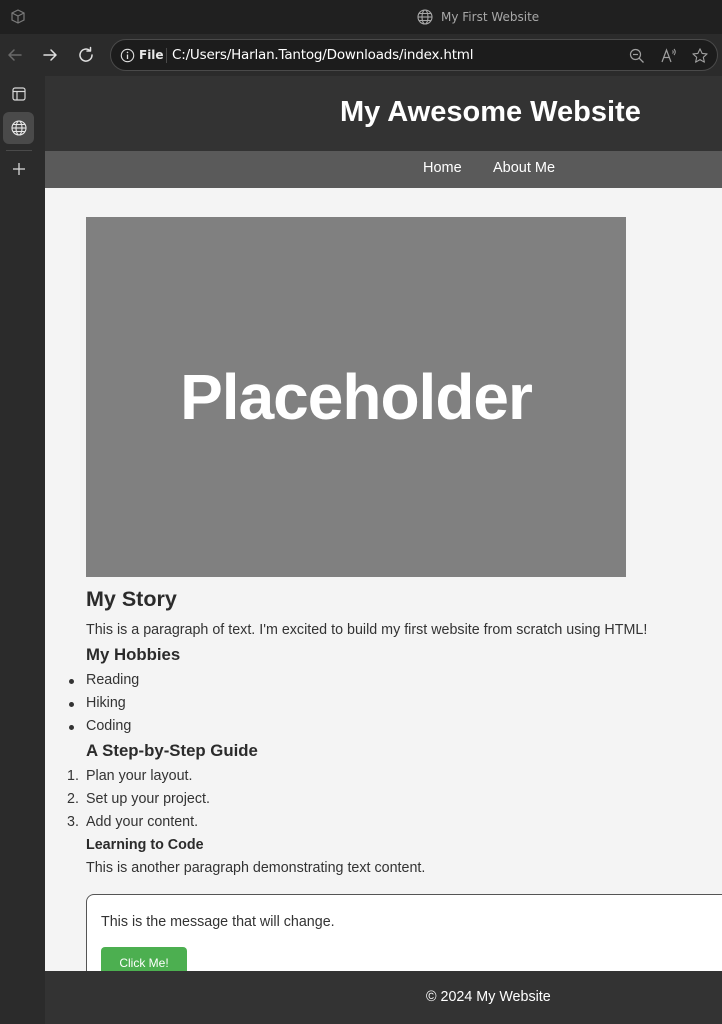 This screenshot has width=722, height=1024. What do you see at coordinates (361, 17) in the screenshot?
I see `window-titlebar: My First Website` at bounding box center [361, 17].